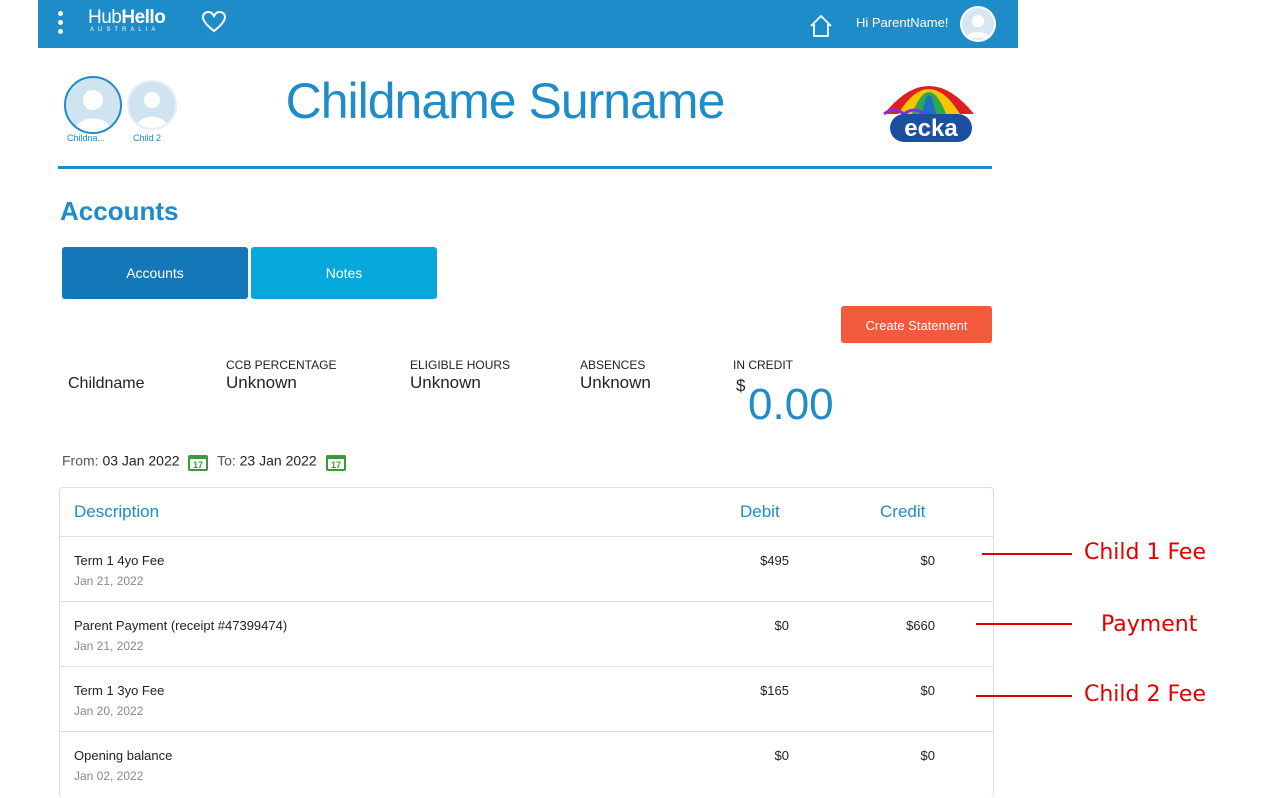 This screenshot has width=1263, height=798. What do you see at coordinates (344, 273) in the screenshot?
I see `tab-notes: Notes` at bounding box center [344, 273].